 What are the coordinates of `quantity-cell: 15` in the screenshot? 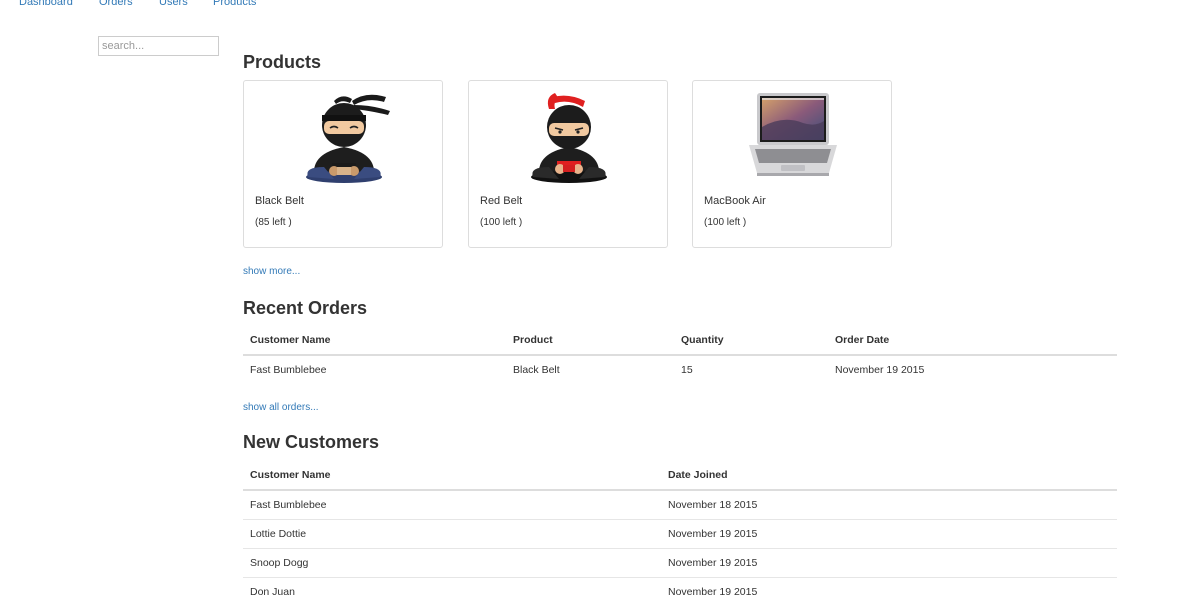 It's located at (687, 370).